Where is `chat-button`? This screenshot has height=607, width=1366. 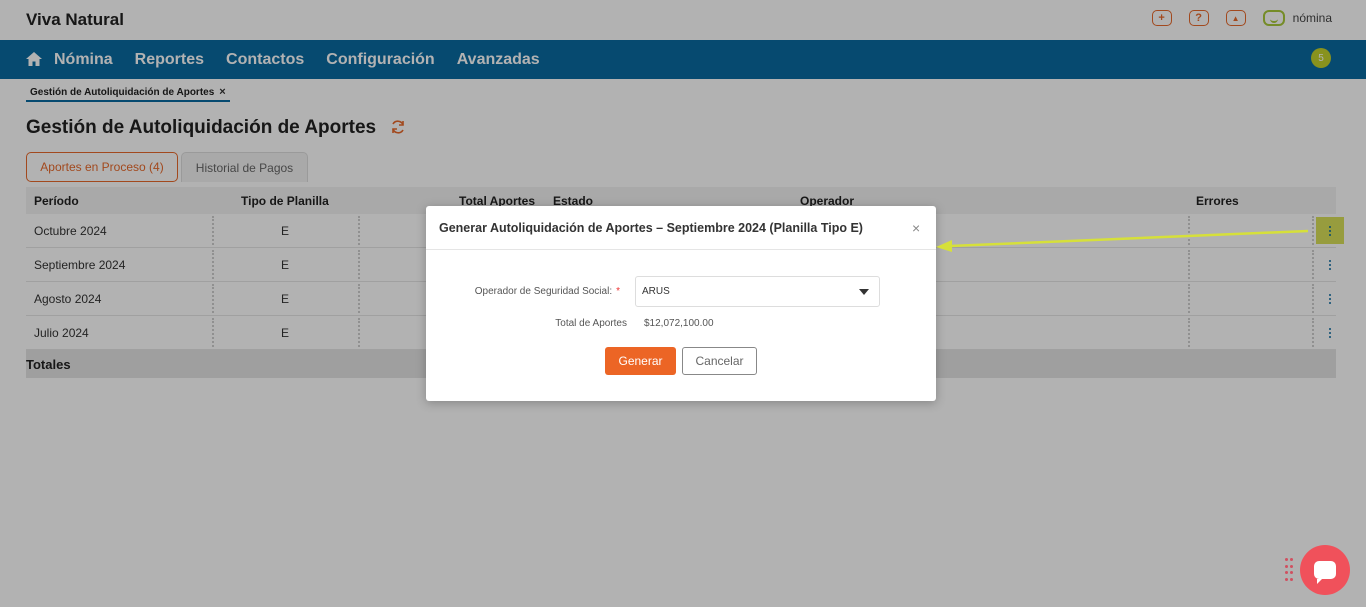 chat-button is located at coordinates (1325, 570).